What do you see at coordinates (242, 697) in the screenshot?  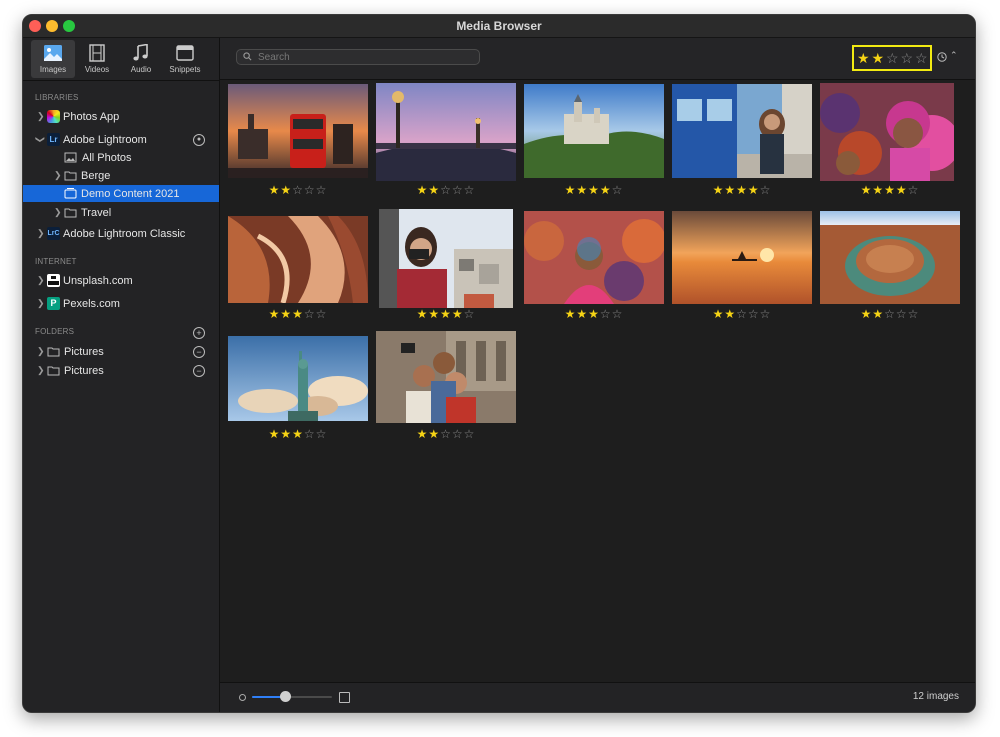 I see `zoom-out-icon` at bounding box center [242, 697].